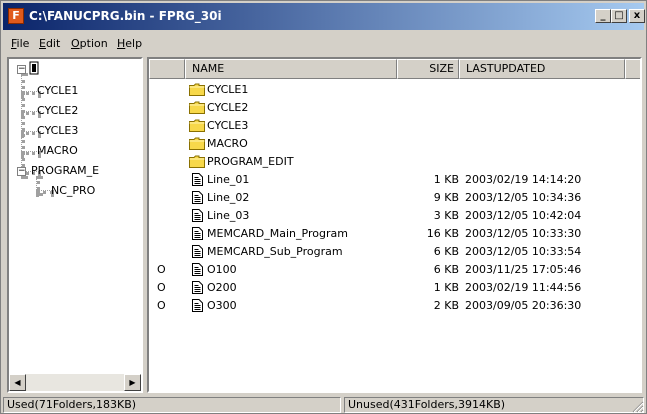  Describe the element at coordinates (228, 89) in the screenshot. I see `row-name: CYCLE1` at that location.